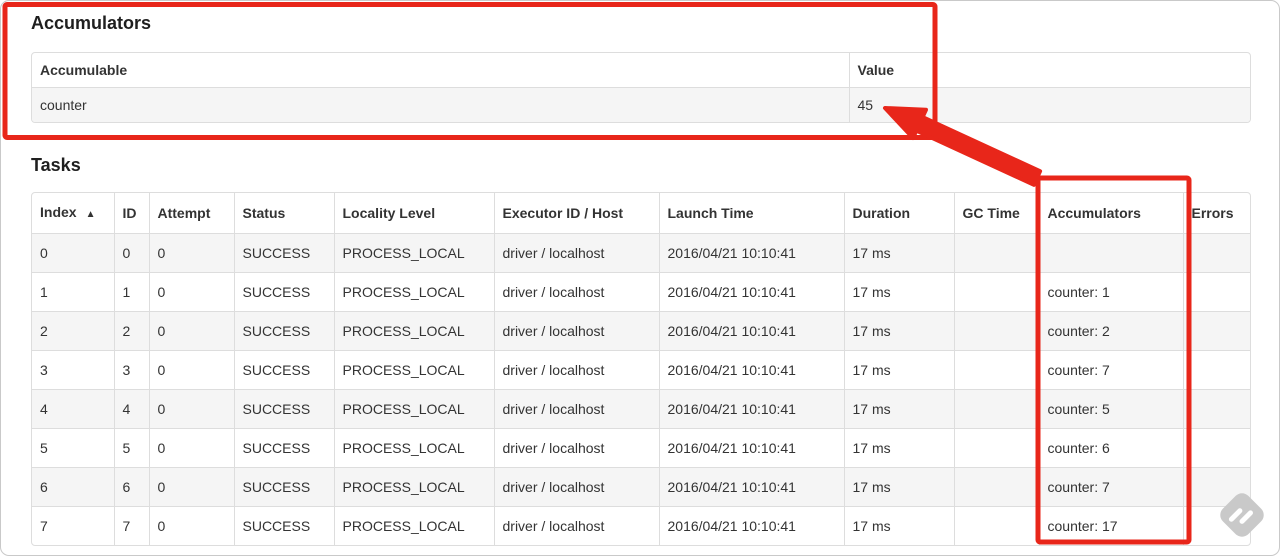 The image size is (1280, 556). Describe the element at coordinates (1110, 525) in the screenshot. I see `cell-accumulators: counter: 17` at that location.